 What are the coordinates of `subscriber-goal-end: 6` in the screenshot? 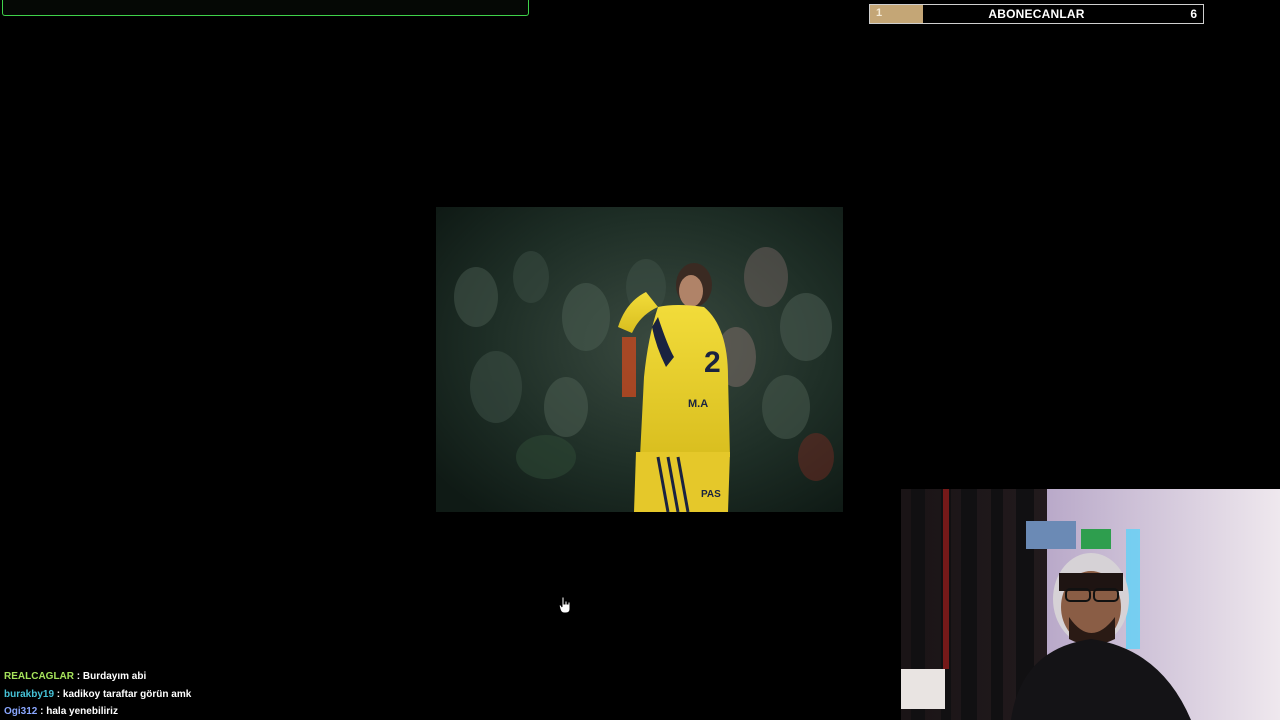 It's located at (1193, 14).